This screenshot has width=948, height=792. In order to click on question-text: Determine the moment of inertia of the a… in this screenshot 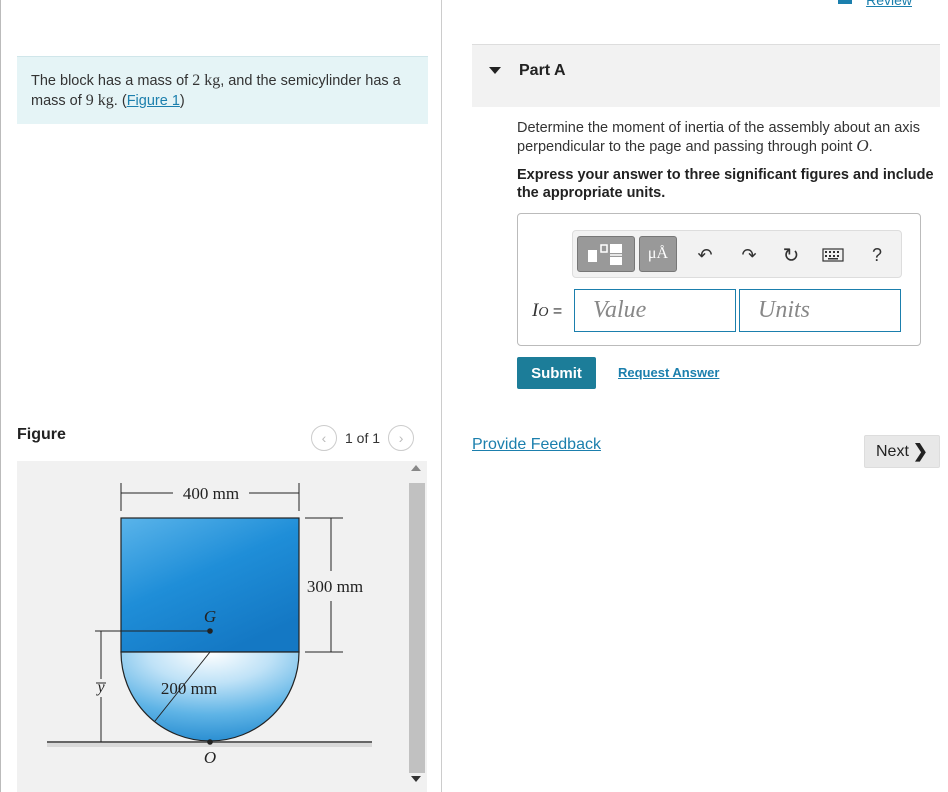, I will do `click(727, 137)`.